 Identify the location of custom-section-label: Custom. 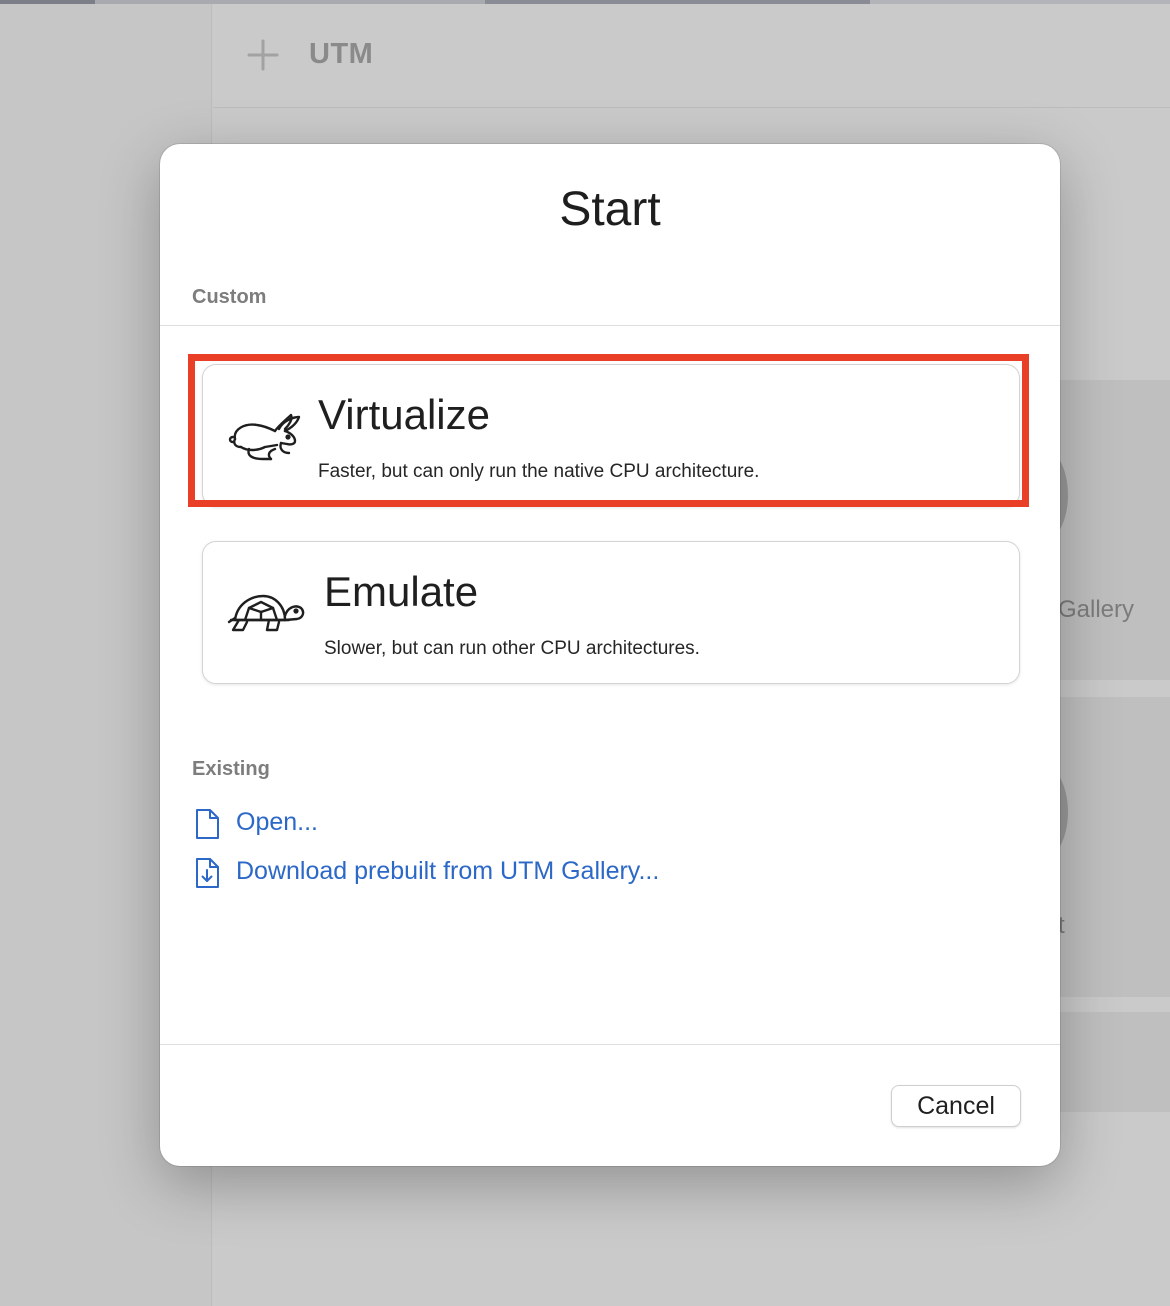
(229, 297).